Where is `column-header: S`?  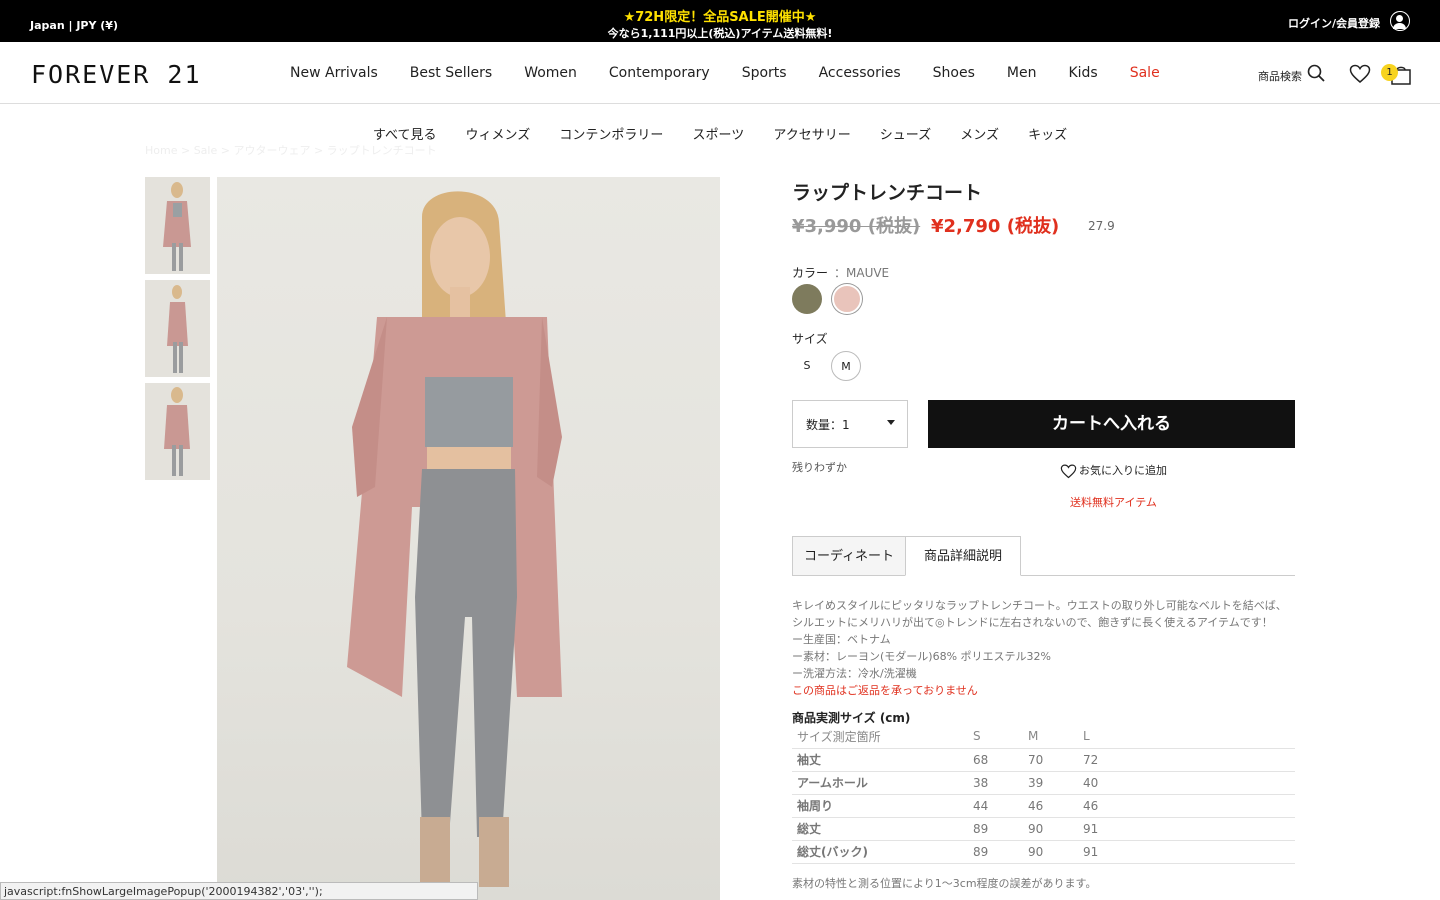
column-header: S is located at coordinates (995, 737).